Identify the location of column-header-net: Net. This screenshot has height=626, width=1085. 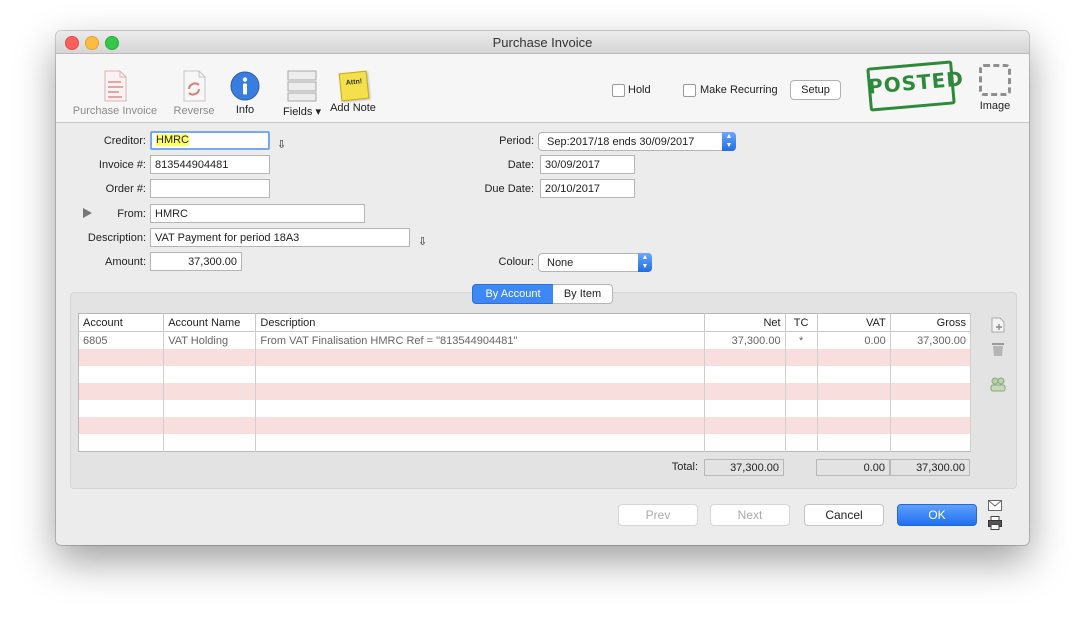
(745, 322).